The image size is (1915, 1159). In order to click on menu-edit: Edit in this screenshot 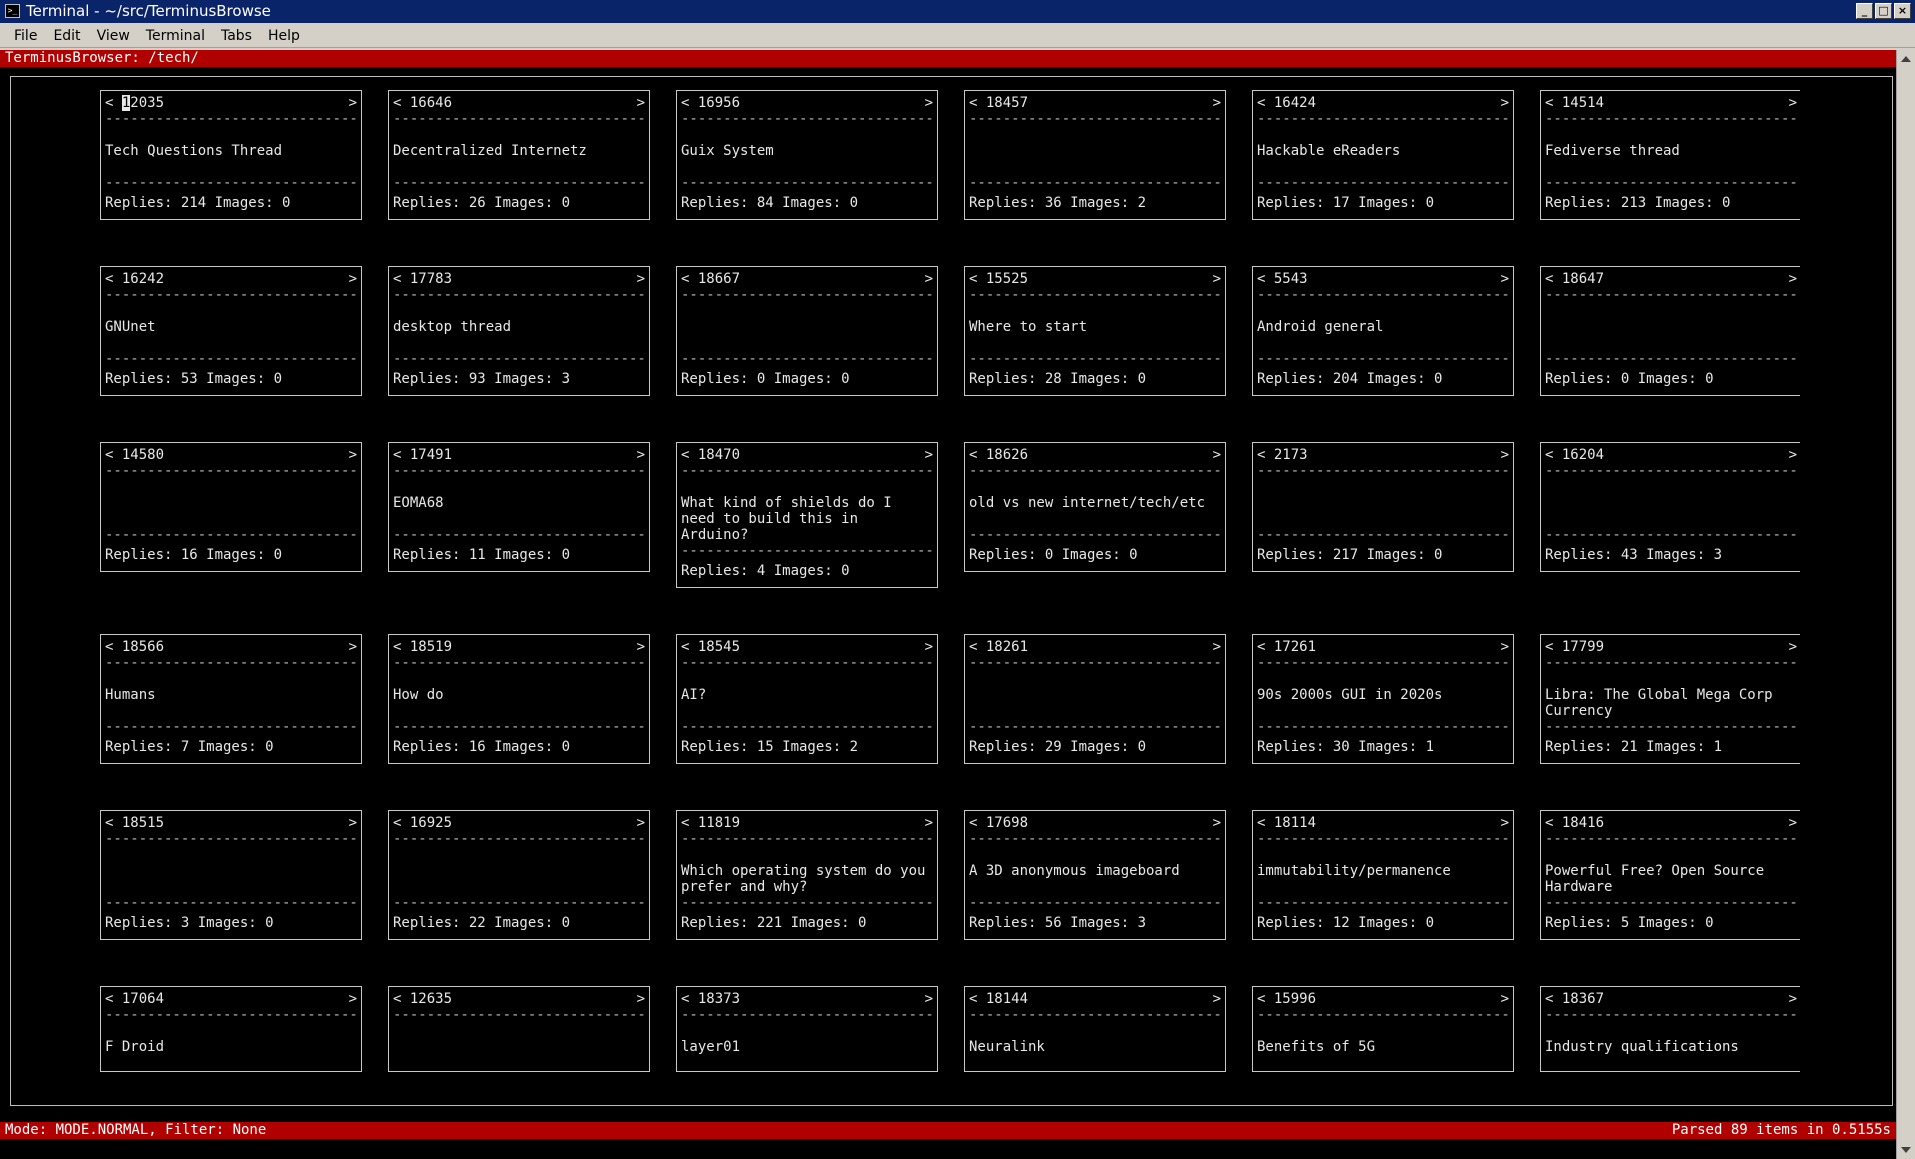, I will do `click(66, 35)`.